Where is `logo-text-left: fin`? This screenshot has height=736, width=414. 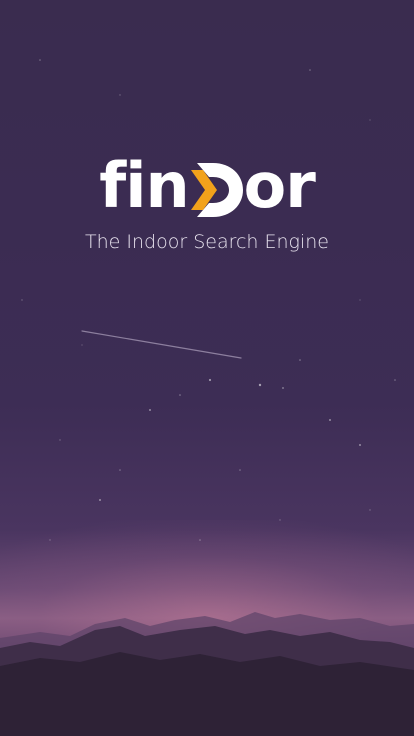
logo-text-left: fin is located at coordinates (144, 185).